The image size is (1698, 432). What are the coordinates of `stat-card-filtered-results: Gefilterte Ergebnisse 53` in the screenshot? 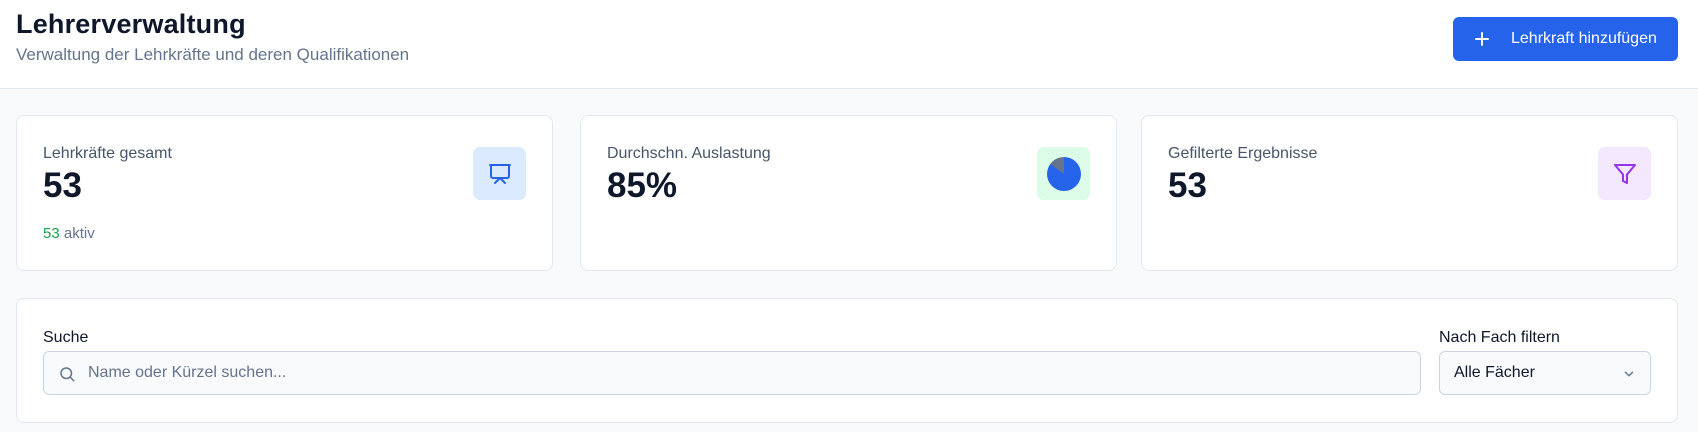 It's located at (1409, 193).